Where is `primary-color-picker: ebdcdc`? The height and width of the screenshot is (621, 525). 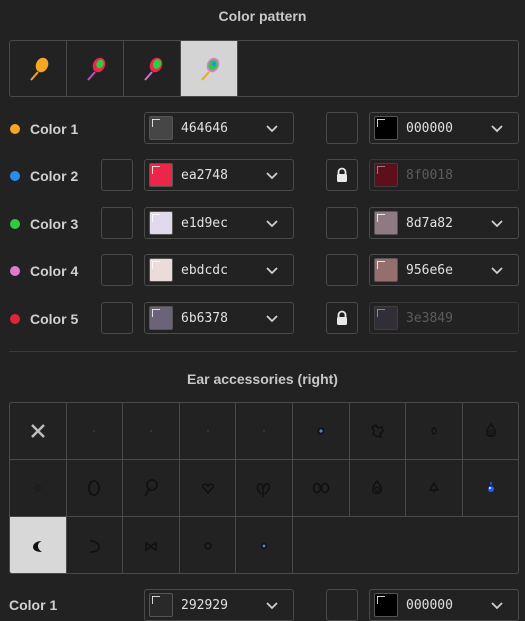
primary-color-picker: ebdcdc is located at coordinates (219, 270).